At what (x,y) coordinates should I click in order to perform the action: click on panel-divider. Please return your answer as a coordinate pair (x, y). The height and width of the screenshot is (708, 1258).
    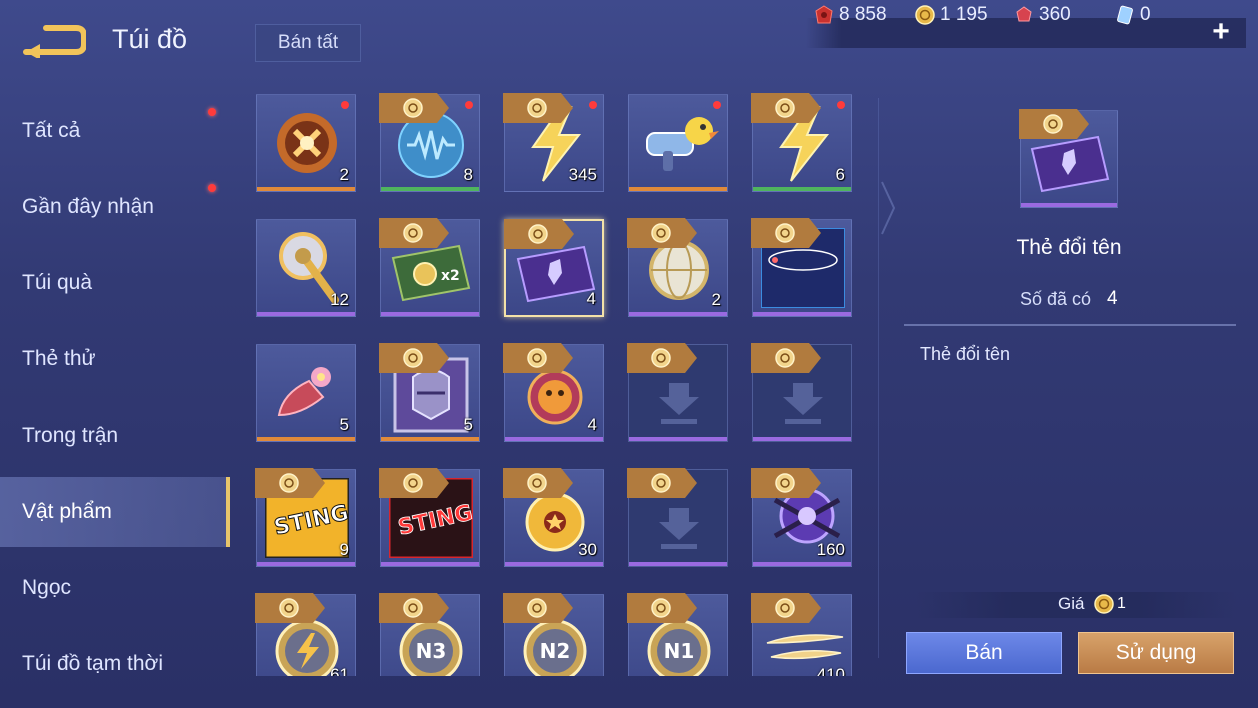
    Looking at the image, I should click on (878, 378).